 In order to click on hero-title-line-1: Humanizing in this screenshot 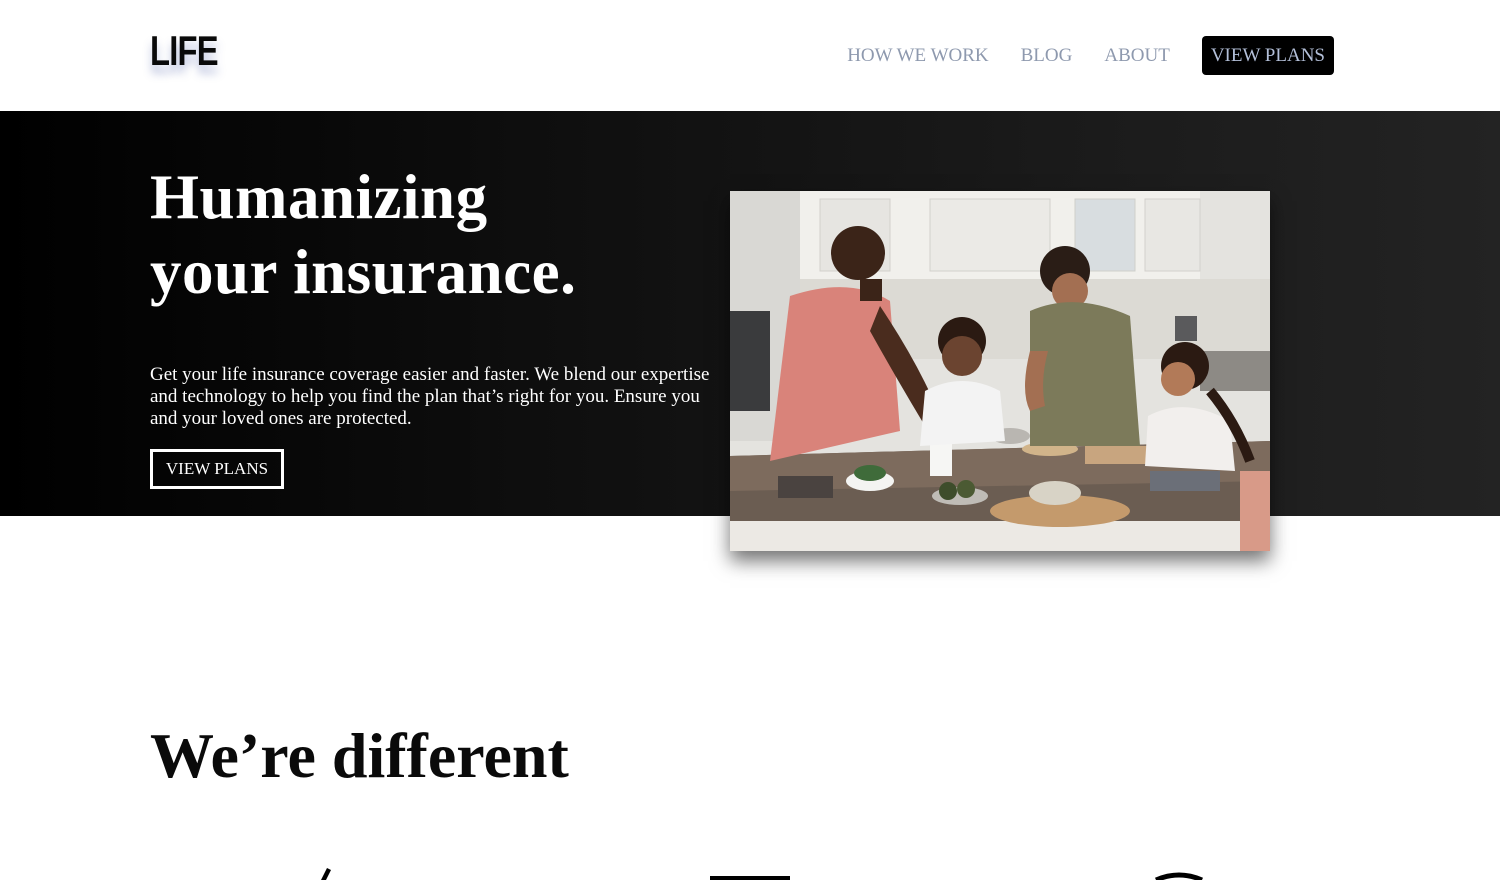, I will do `click(319, 197)`.